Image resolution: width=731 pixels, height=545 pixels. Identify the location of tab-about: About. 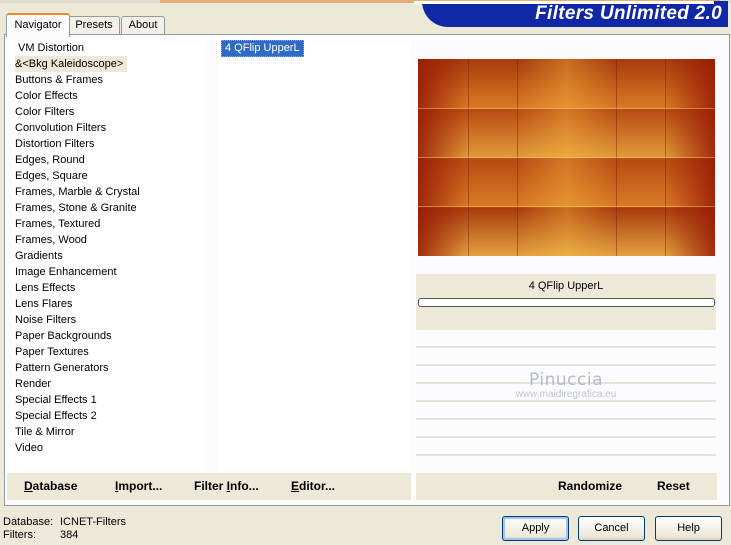
(143, 25).